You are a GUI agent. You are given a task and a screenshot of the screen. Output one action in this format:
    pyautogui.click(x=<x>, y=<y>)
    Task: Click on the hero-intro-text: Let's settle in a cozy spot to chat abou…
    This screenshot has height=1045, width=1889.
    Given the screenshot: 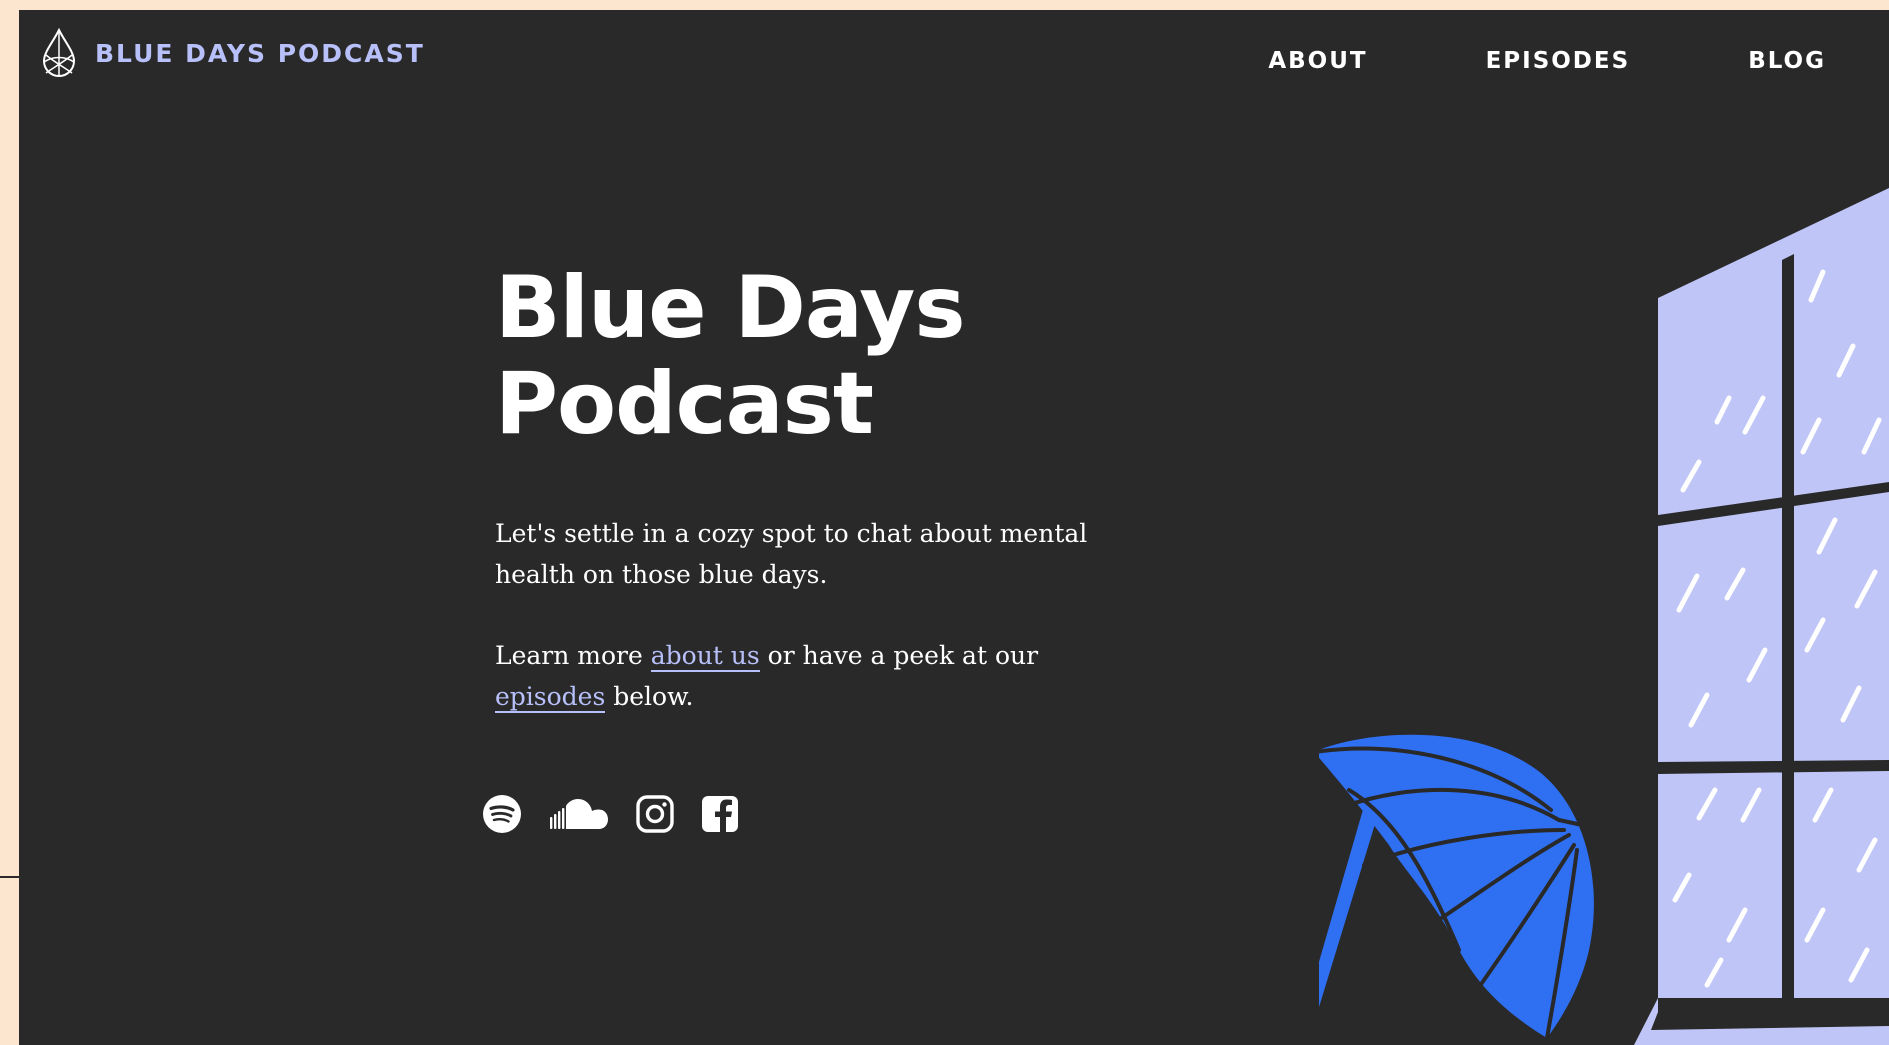 What is the action you would take?
    pyautogui.click(x=791, y=554)
    